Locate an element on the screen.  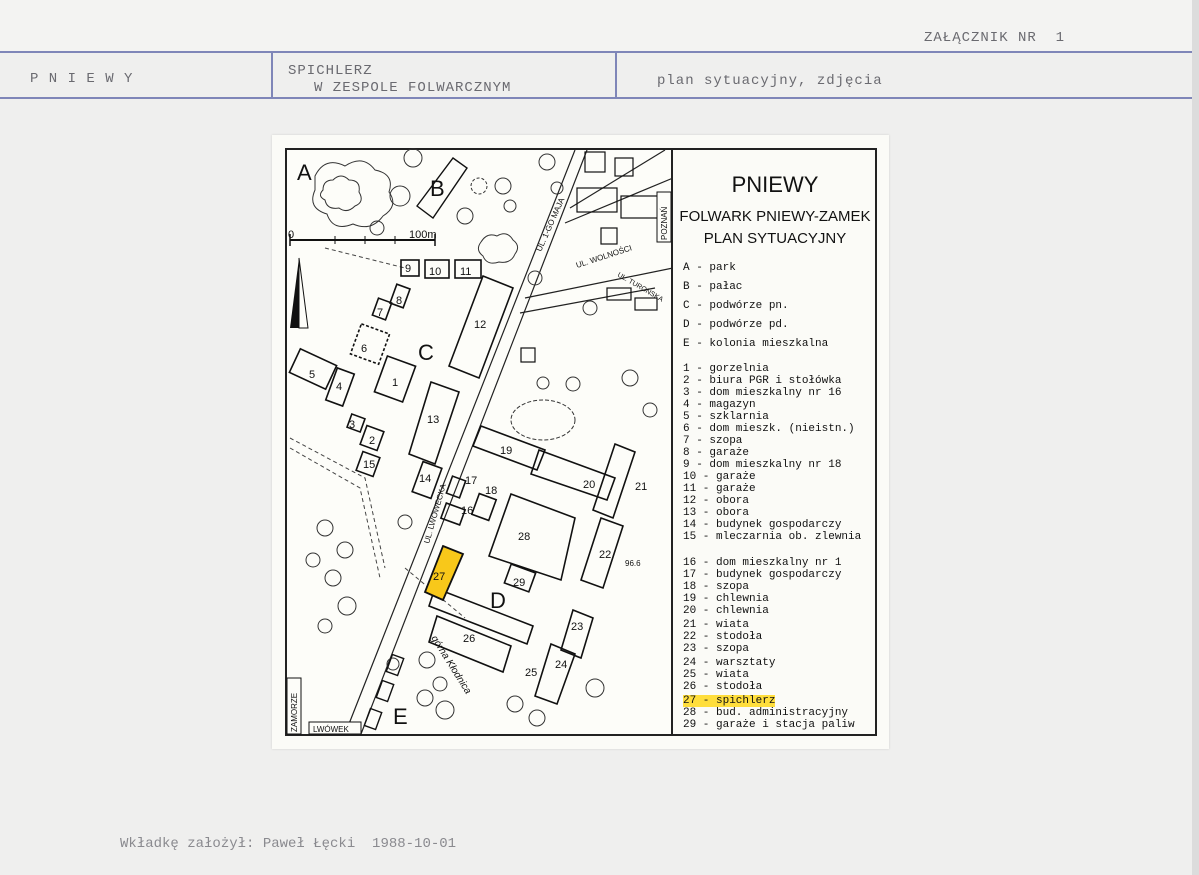
zone-d-label: D is located at coordinates (498, 600).